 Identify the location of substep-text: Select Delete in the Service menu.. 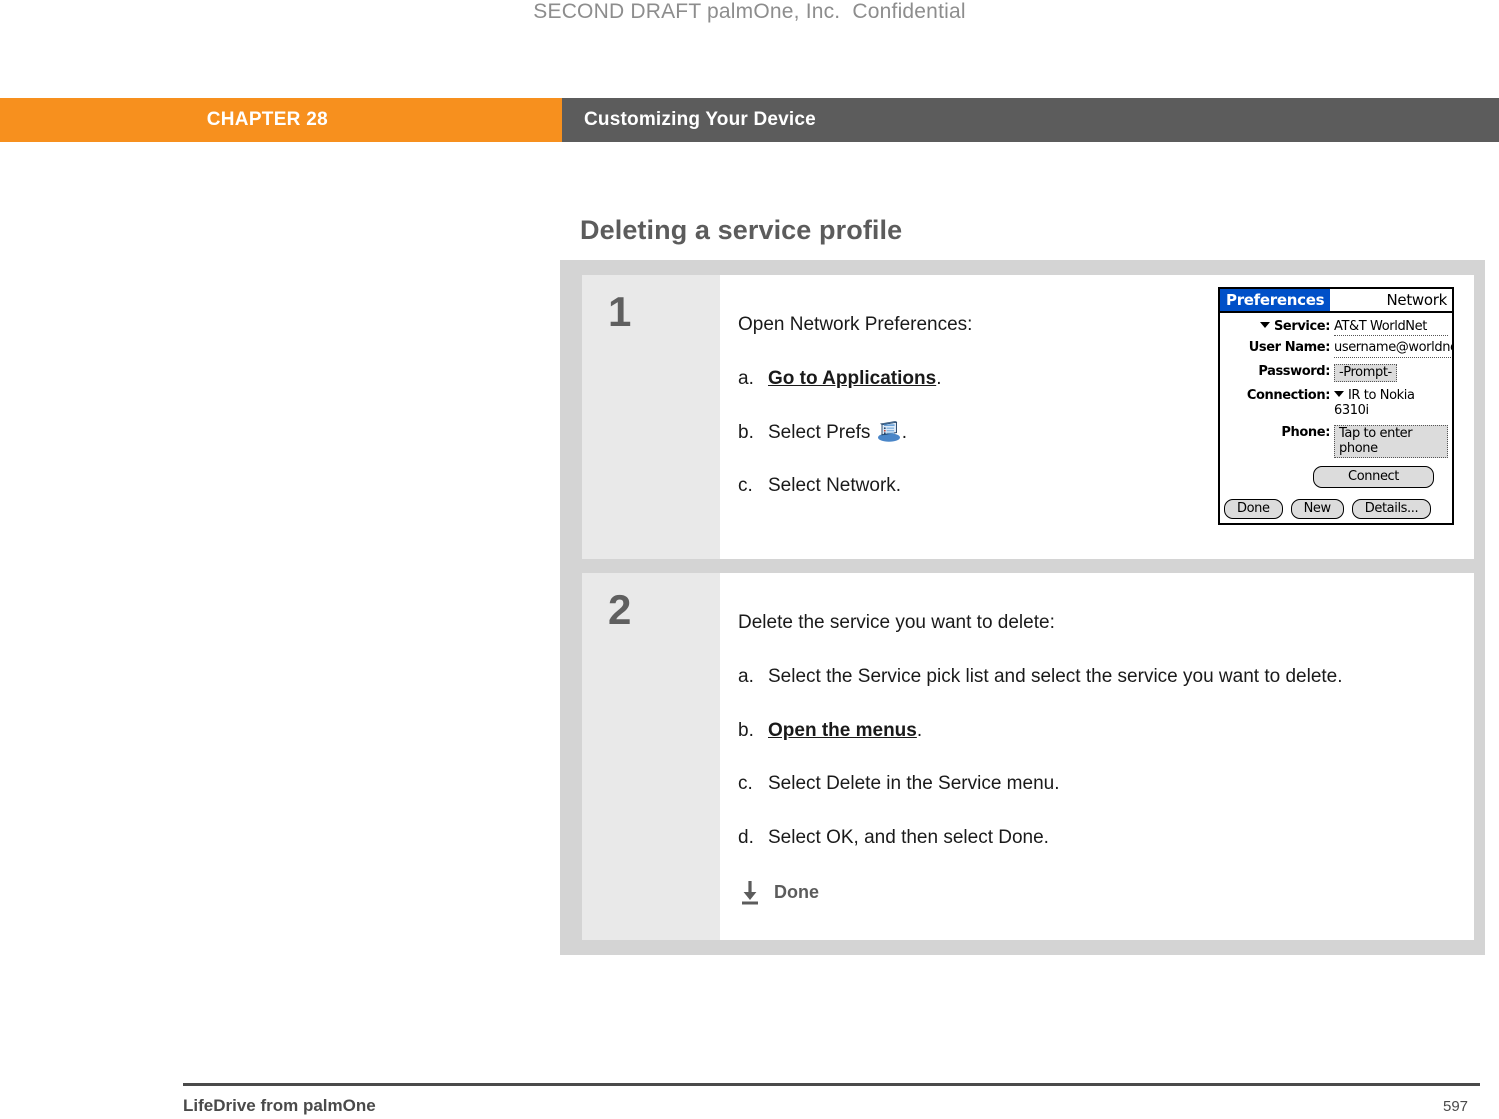
(914, 784).